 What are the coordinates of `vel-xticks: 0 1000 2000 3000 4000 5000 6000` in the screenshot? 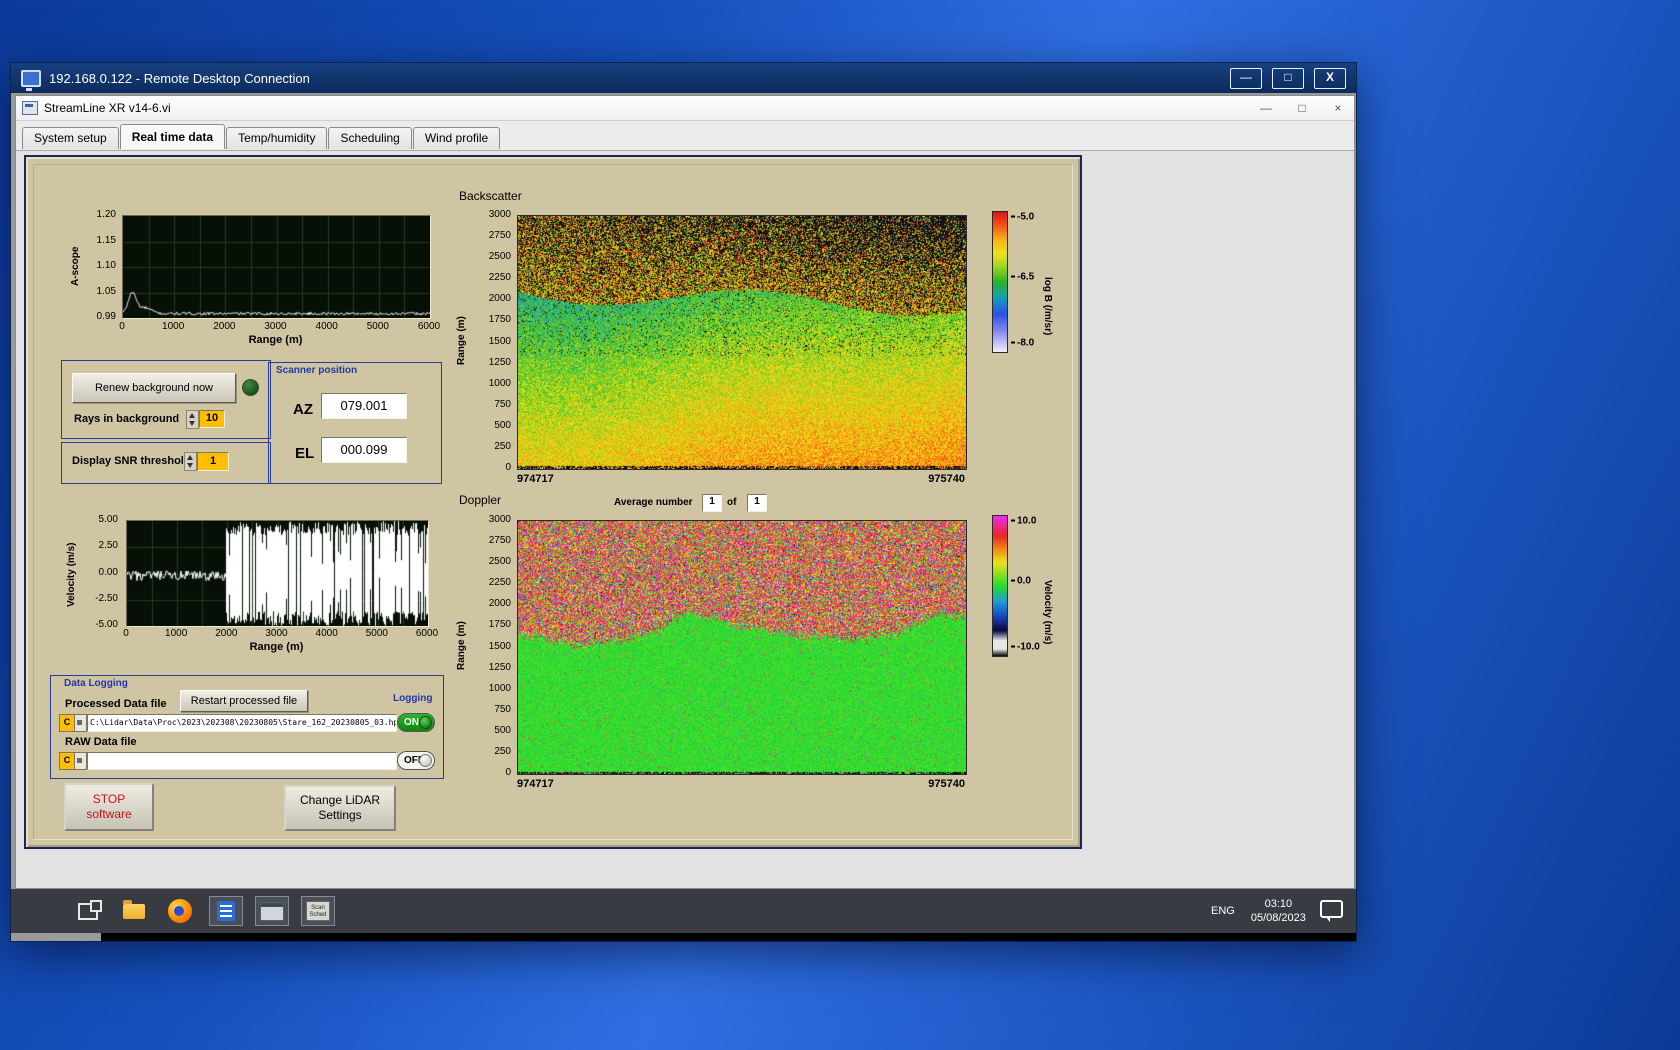 It's located at (280, 634).